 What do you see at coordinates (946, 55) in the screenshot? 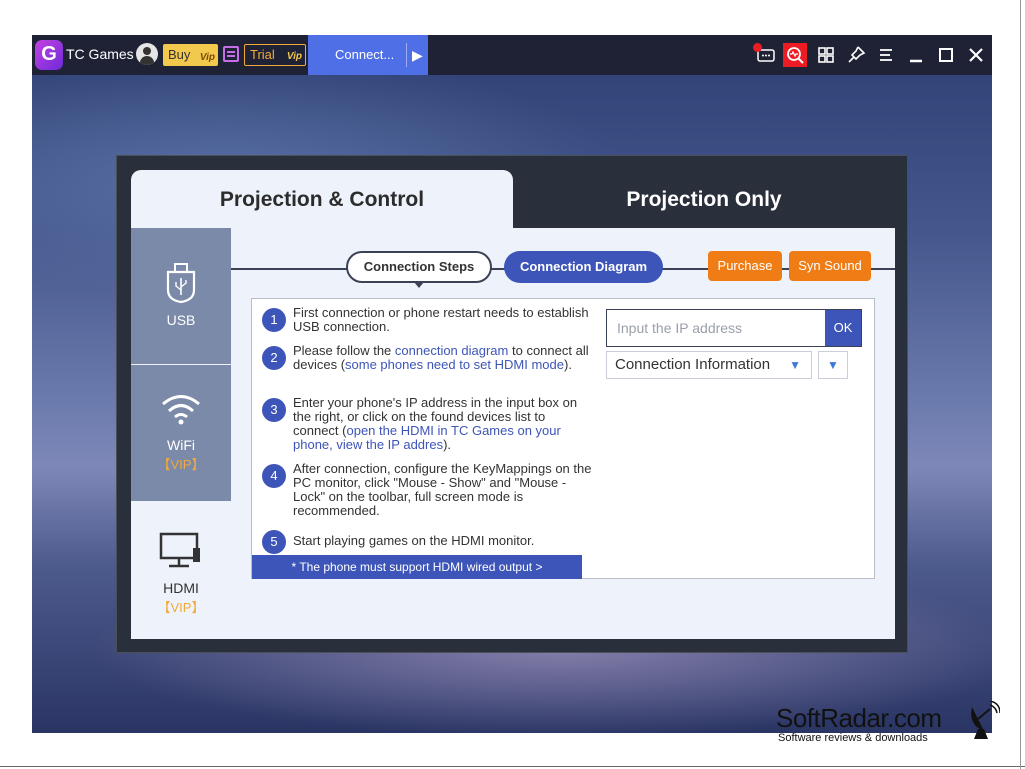
I see `maximize-icon` at bounding box center [946, 55].